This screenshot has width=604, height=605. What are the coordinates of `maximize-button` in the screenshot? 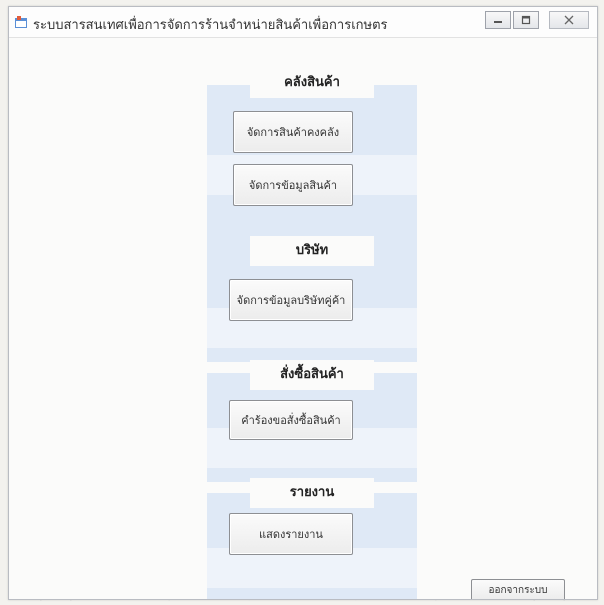 It's located at (526, 20).